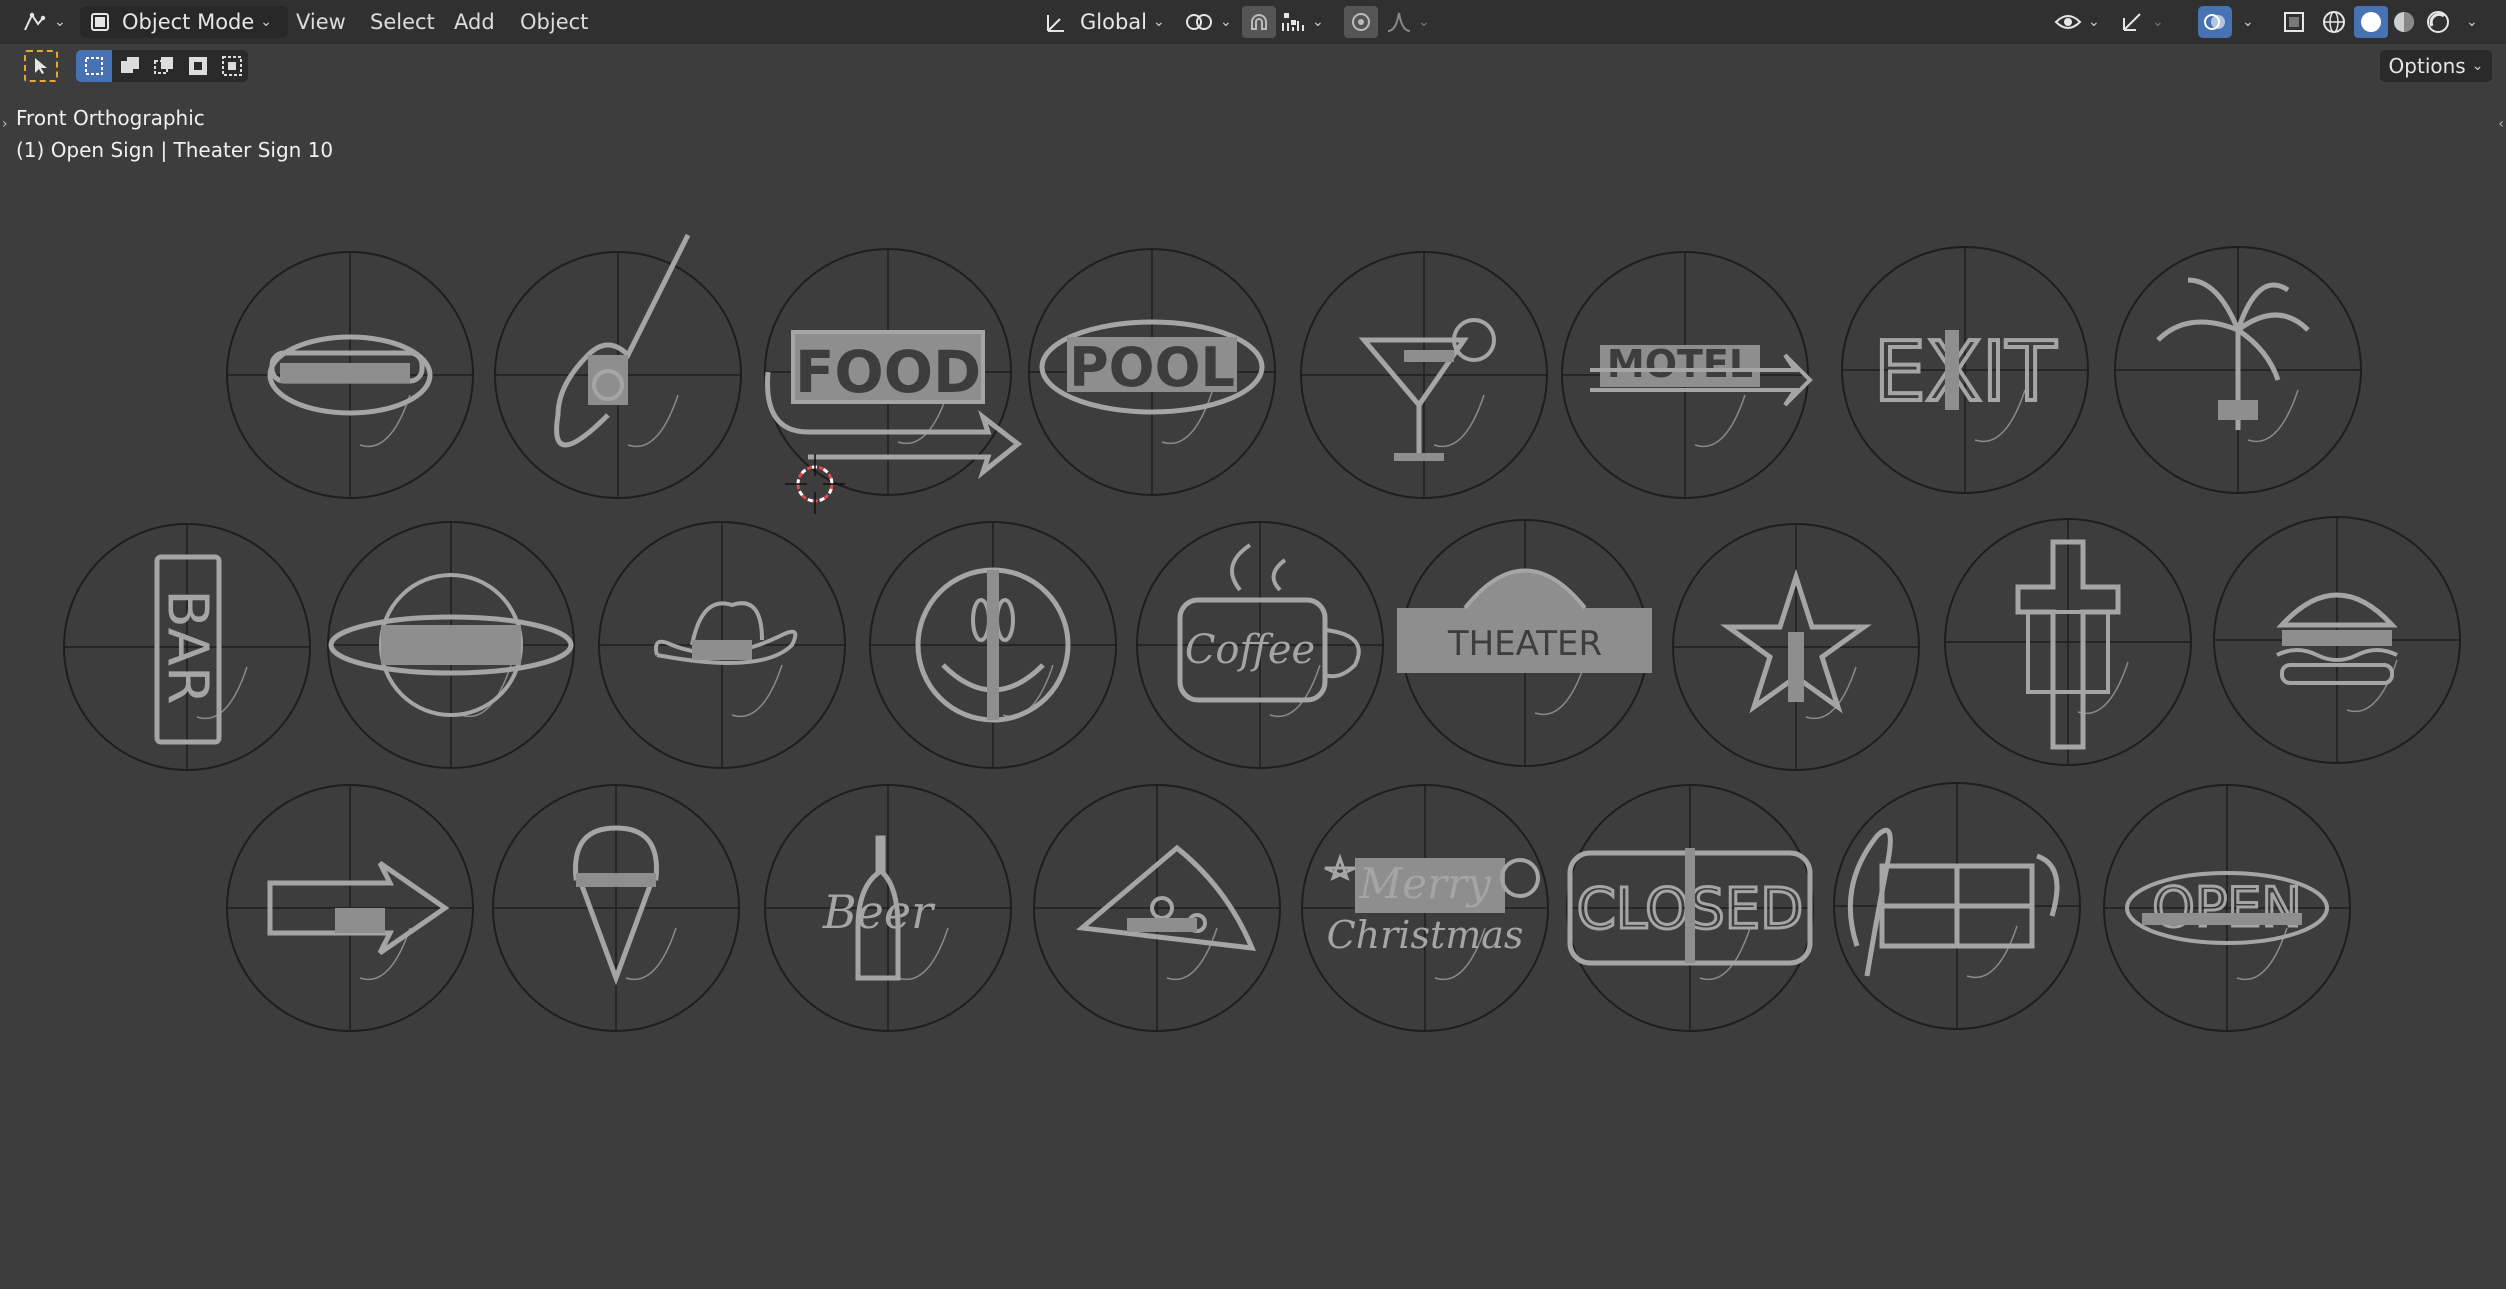 The image size is (2506, 1289). I want to click on proportional-falloff-dropdown: ⌄, so click(1408, 22).